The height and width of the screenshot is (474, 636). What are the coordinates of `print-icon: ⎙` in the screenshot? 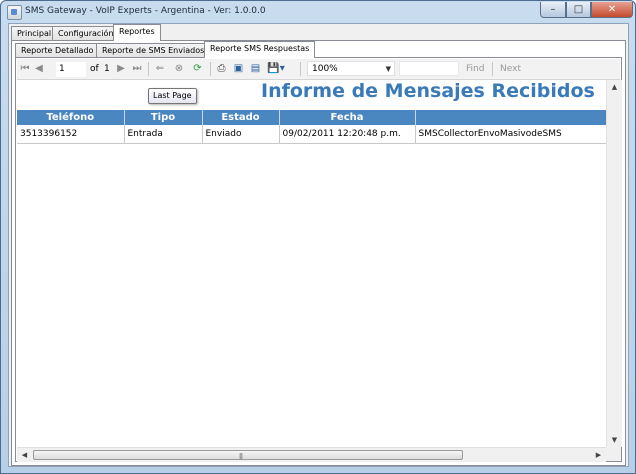 It's located at (221, 69).